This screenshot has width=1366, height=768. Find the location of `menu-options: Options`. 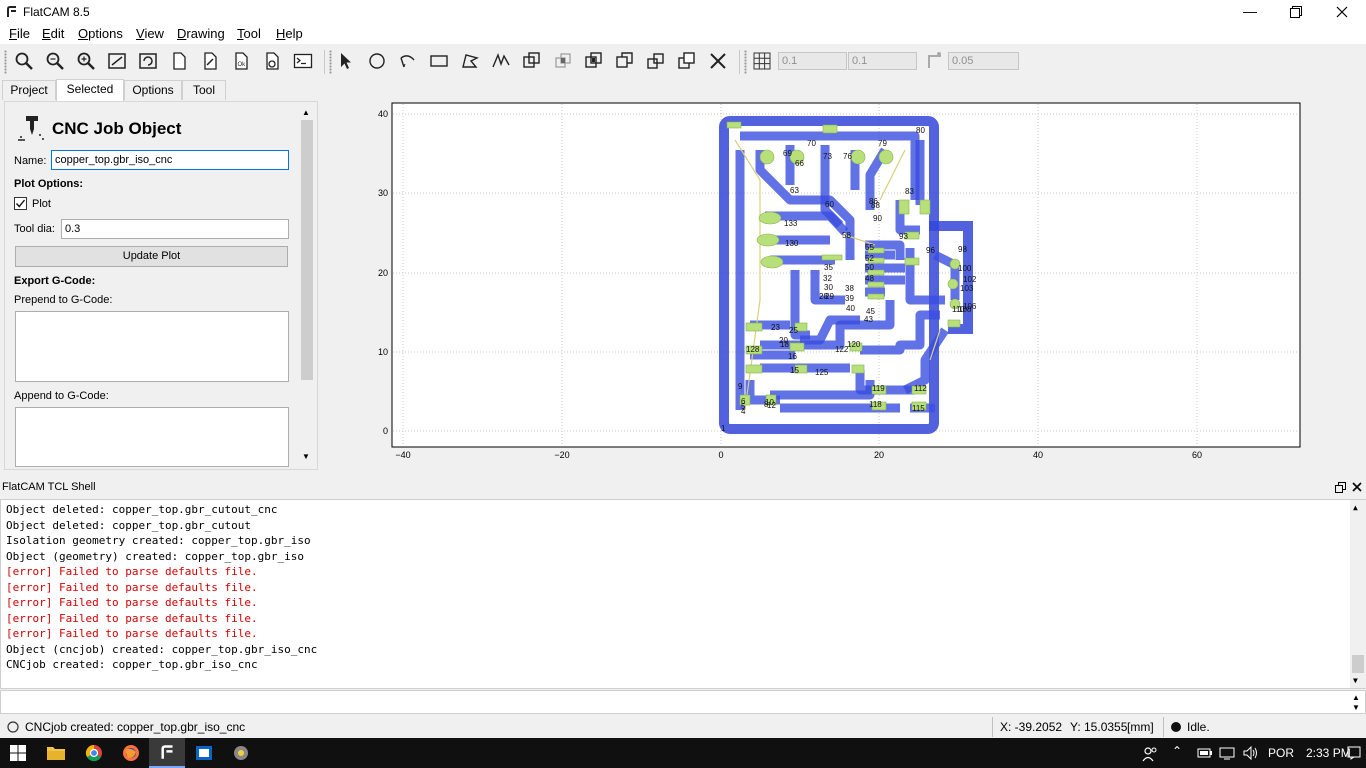

menu-options: Options is located at coordinates (100, 33).